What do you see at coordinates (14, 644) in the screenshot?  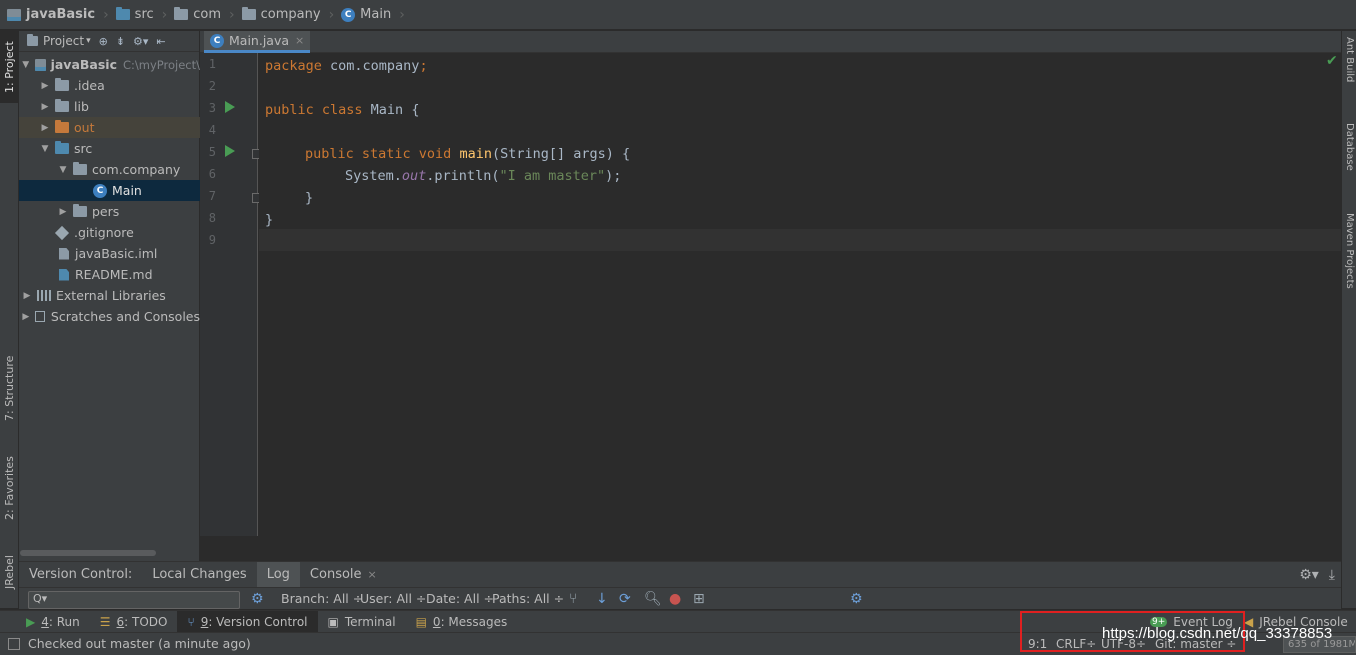 I see `toggle-tool-windows-icon` at bounding box center [14, 644].